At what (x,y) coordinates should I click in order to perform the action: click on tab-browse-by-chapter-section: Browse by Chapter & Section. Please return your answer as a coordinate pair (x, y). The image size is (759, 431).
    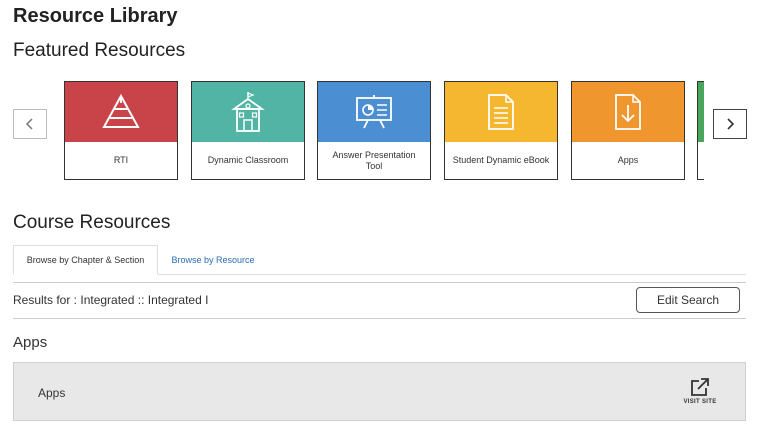
    Looking at the image, I should click on (85, 260).